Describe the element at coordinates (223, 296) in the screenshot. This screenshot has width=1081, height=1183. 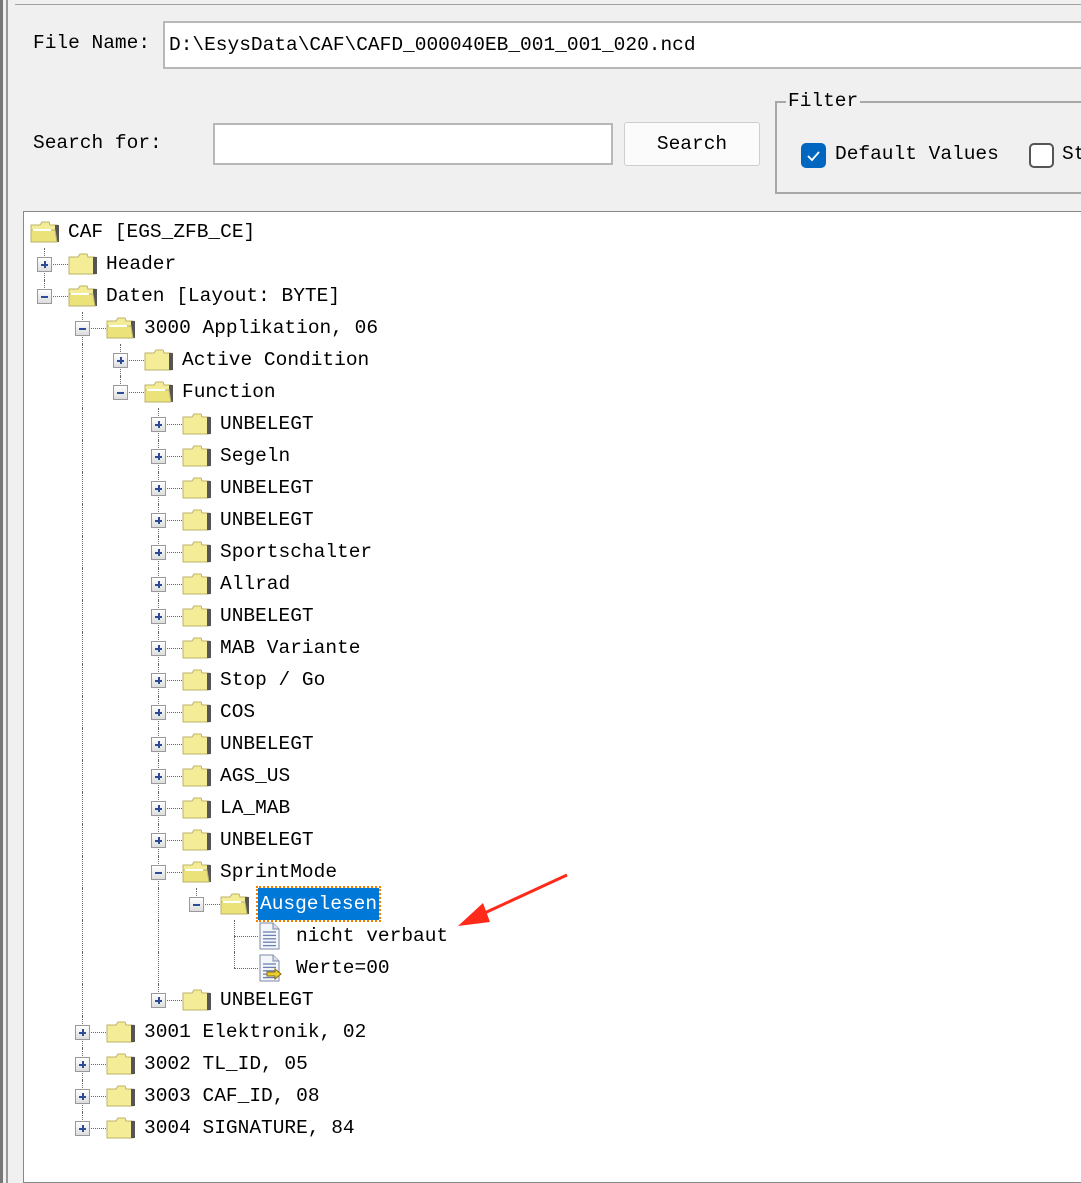
I see `tree-node-label: Daten [Layout: BYTE]` at that location.